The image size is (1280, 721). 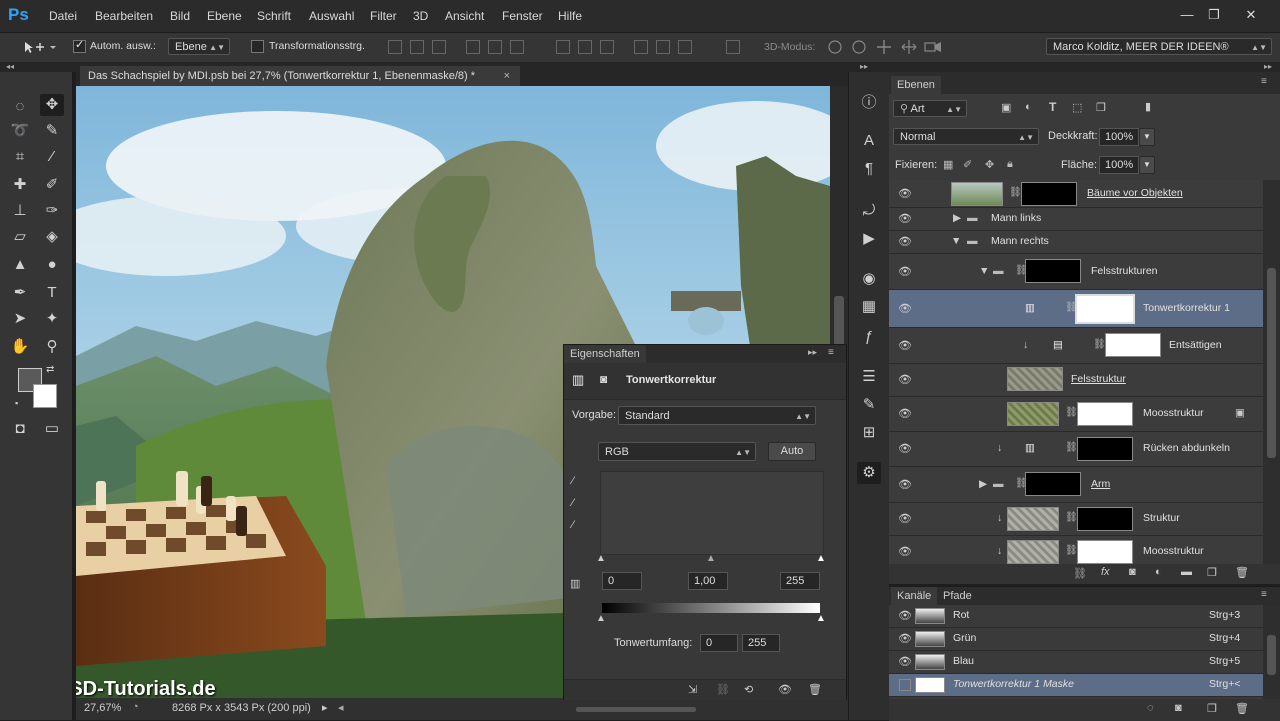 I want to click on menu-datei: Datei, so click(x=63, y=16).